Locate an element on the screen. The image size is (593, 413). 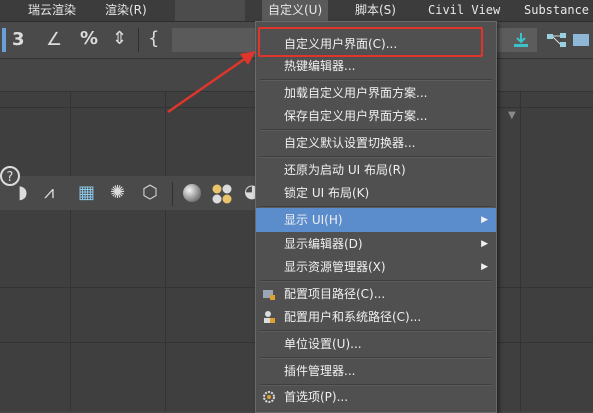
sphere-icon is located at coordinates (192, 193).